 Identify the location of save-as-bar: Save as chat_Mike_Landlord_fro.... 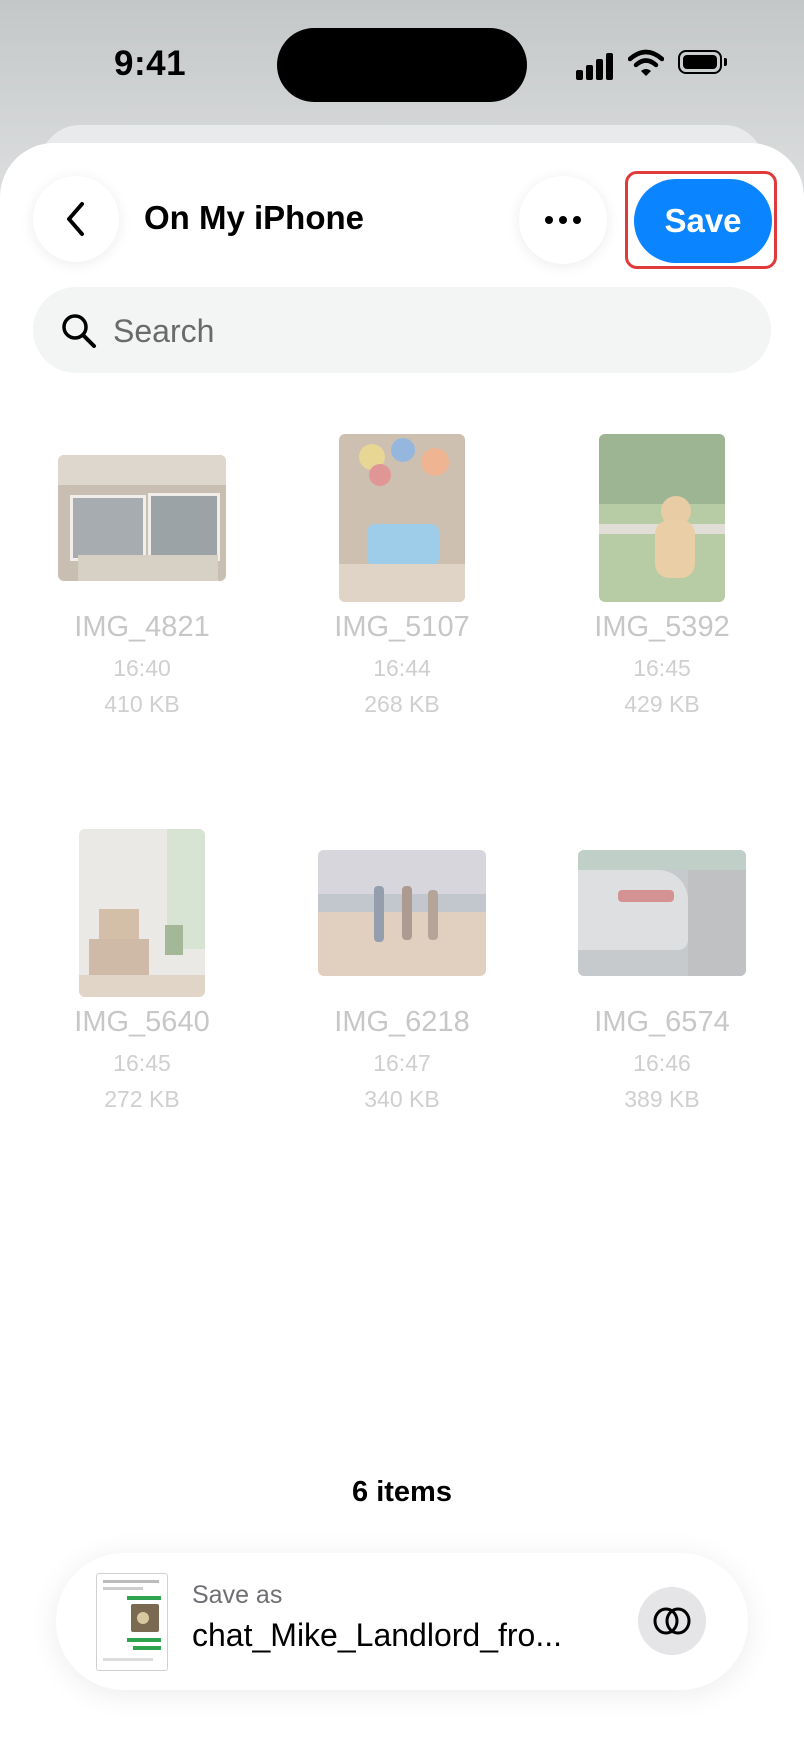
(402, 1621).